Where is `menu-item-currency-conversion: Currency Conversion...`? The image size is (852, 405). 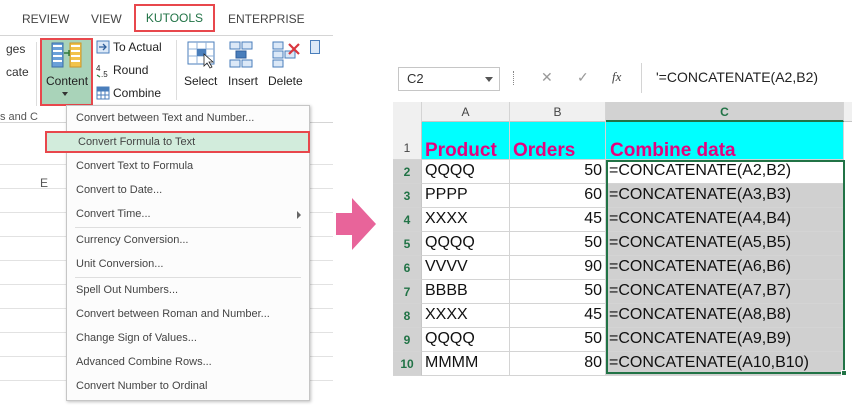
menu-item-currency-conversion: Currency Conversion... is located at coordinates (188, 240).